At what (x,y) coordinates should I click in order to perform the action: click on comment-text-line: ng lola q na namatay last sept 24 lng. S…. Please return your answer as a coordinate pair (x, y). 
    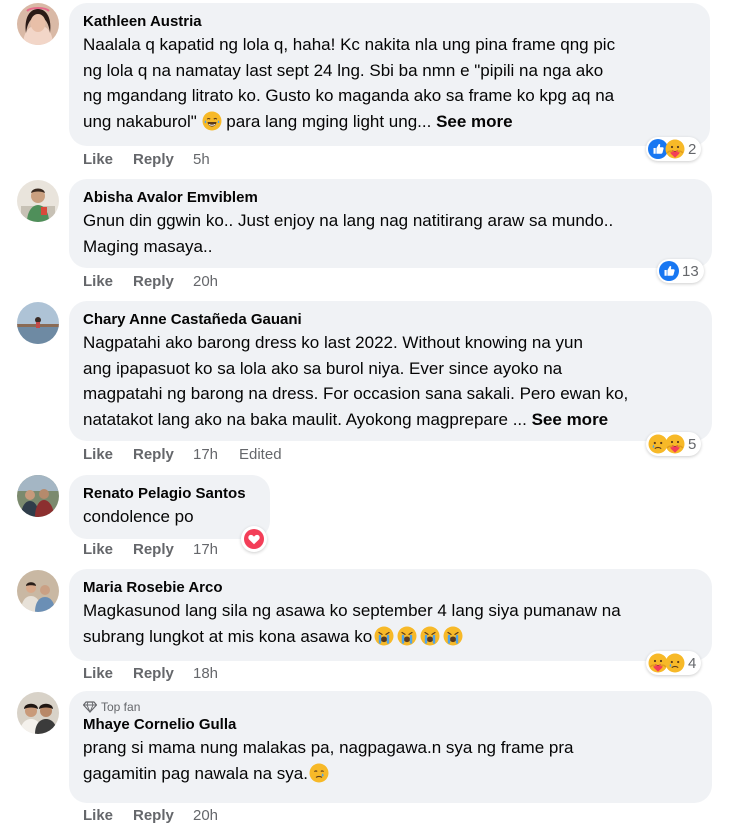
    Looking at the image, I should click on (343, 70).